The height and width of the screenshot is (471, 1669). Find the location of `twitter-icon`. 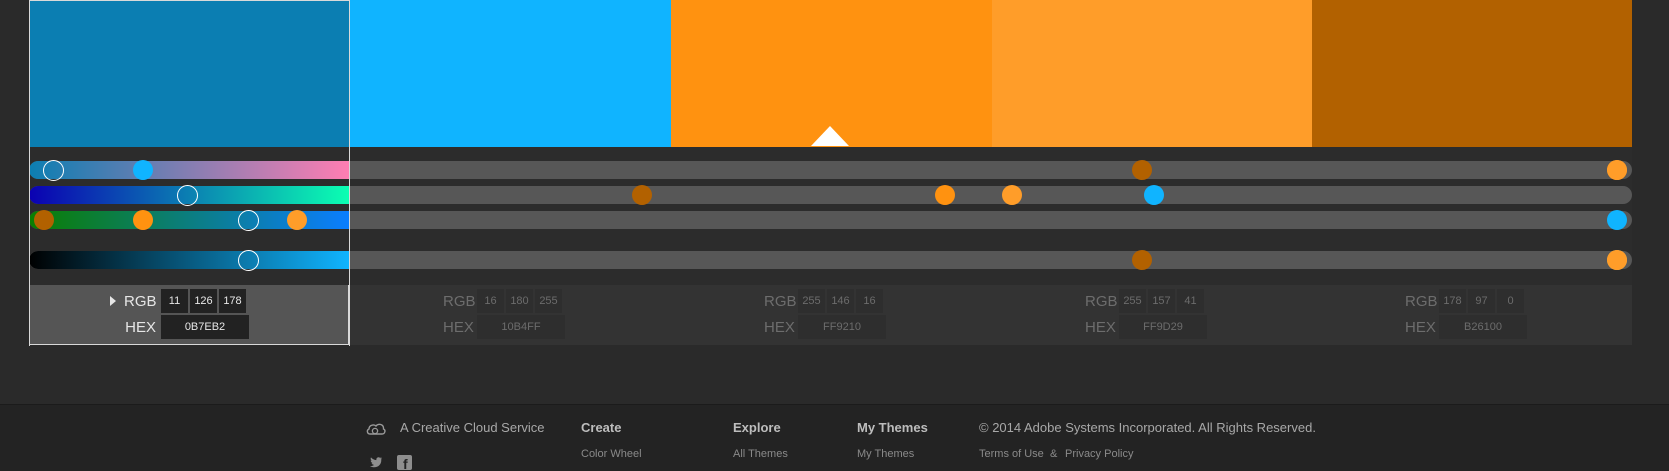

twitter-icon is located at coordinates (375, 462).